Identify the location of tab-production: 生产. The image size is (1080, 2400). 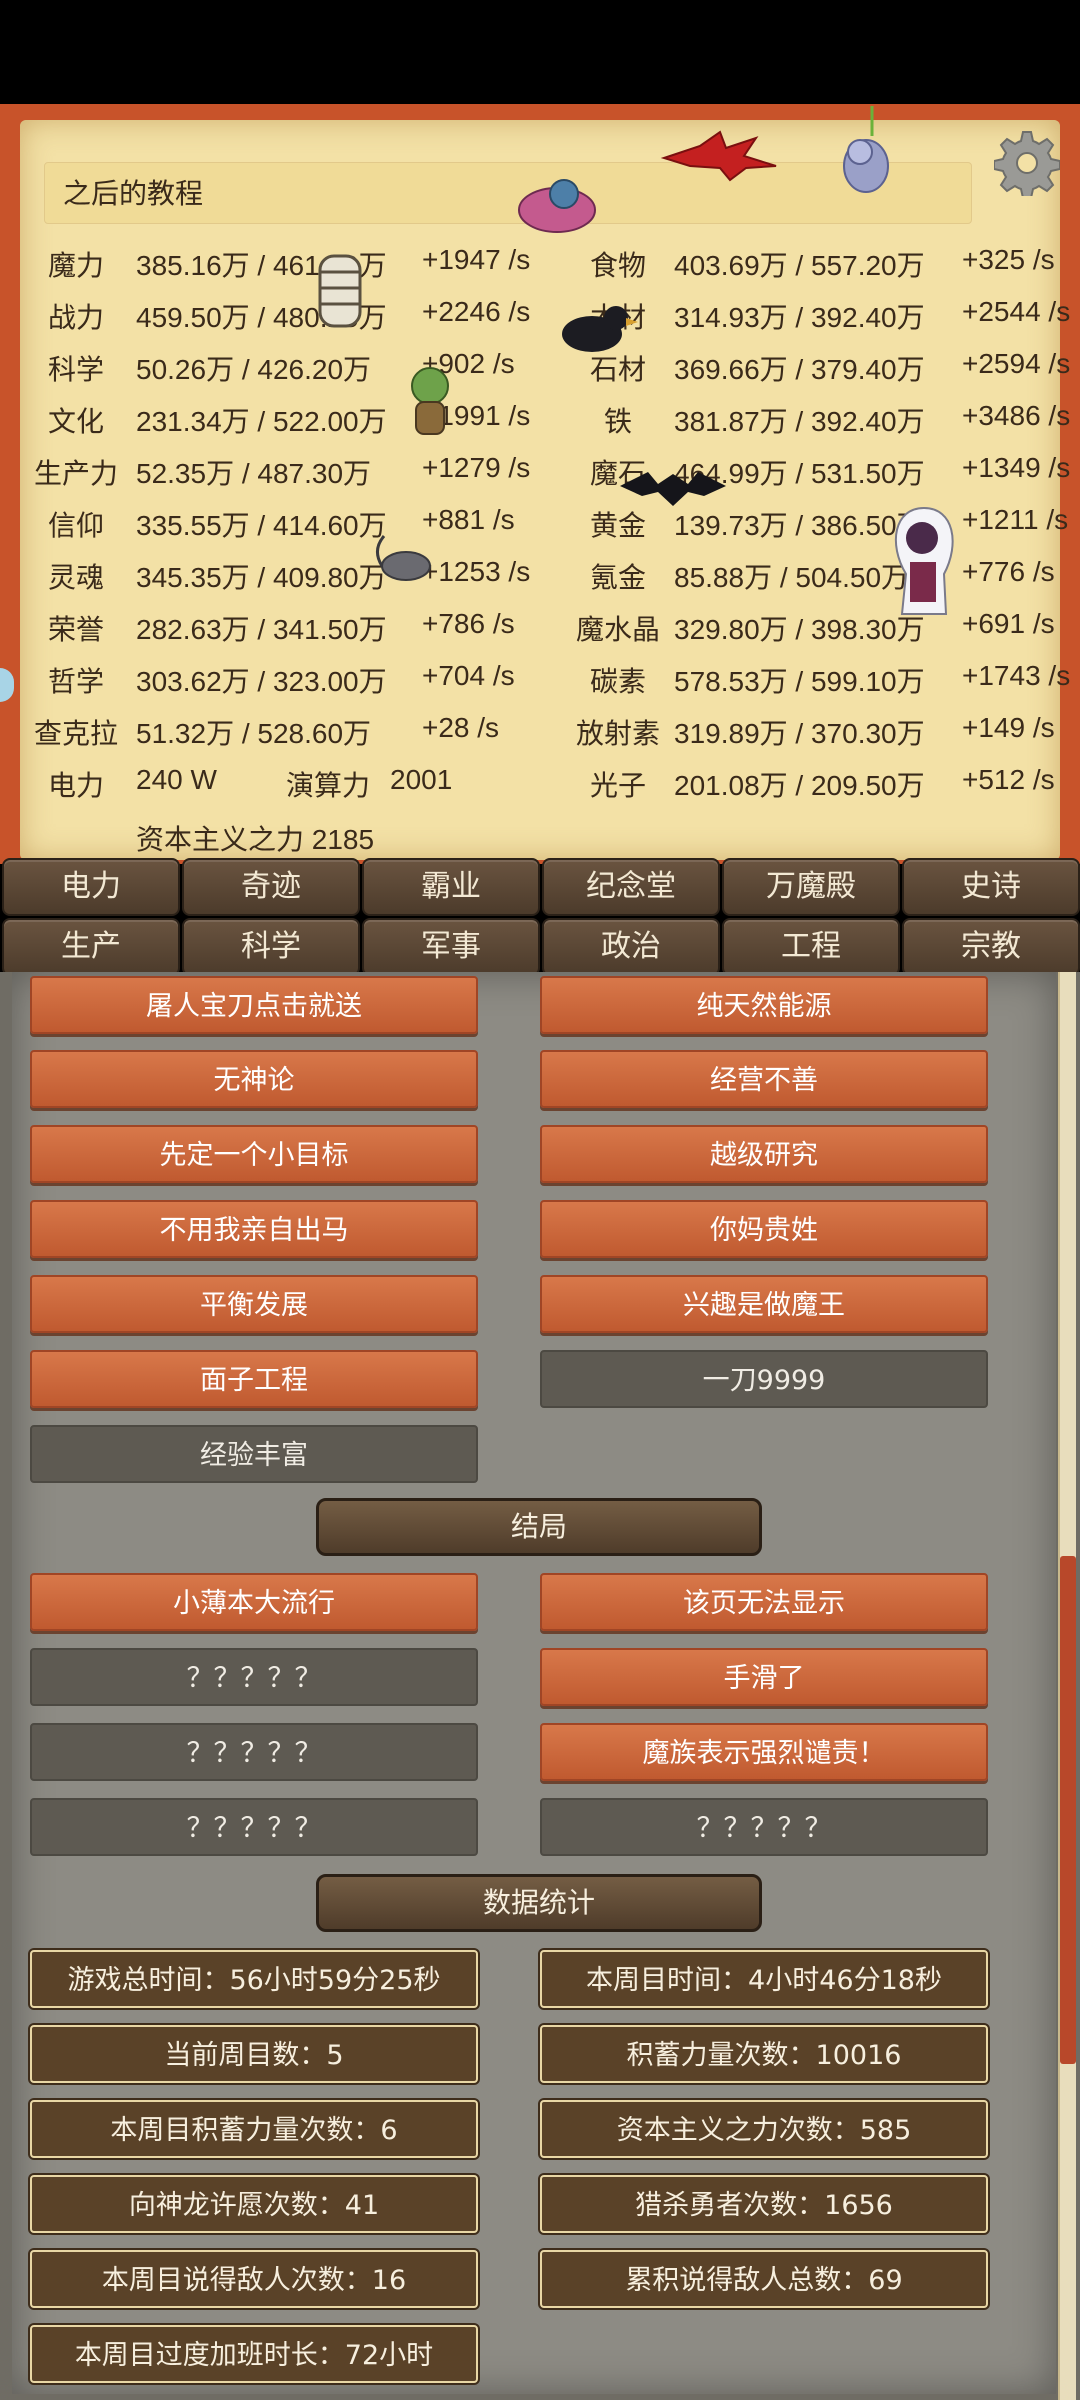
(91, 947).